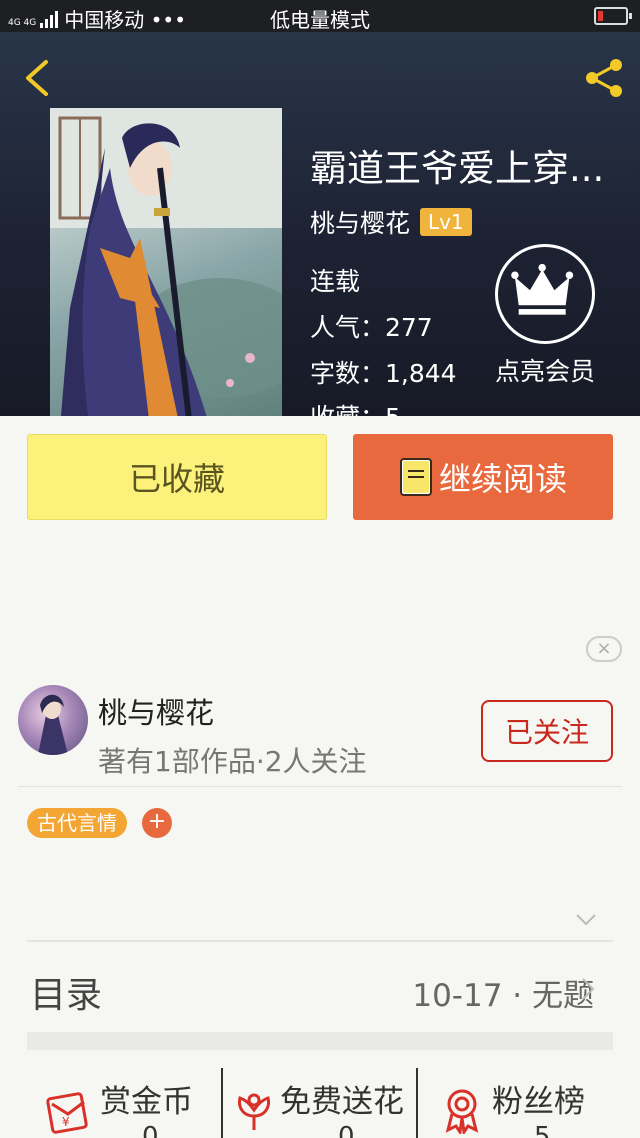  What do you see at coordinates (542, 1130) in the screenshot?
I see `fan-ranking-count: 5` at bounding box center [542, 1130].